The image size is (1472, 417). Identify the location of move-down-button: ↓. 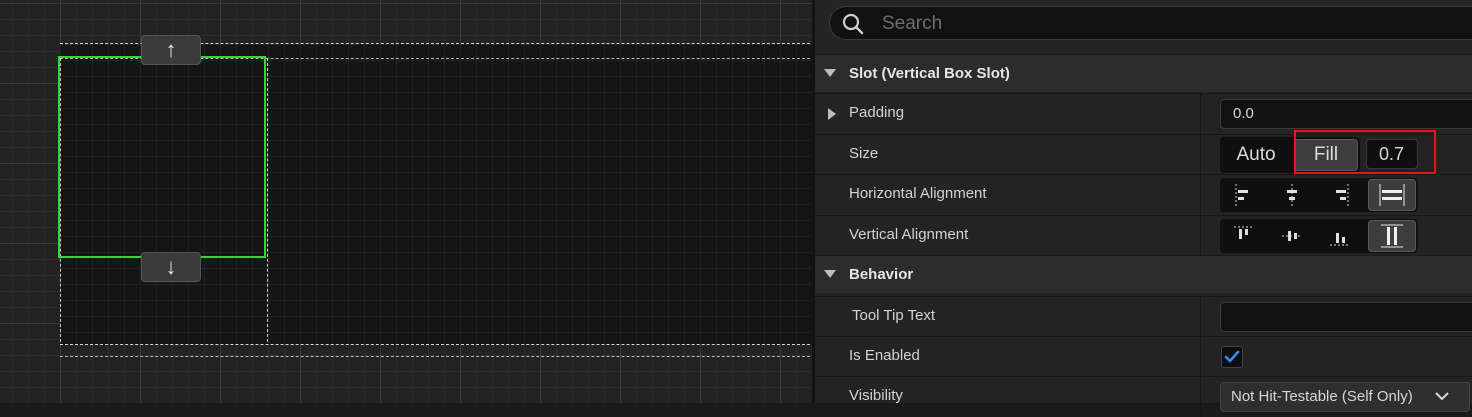
(171, 267).